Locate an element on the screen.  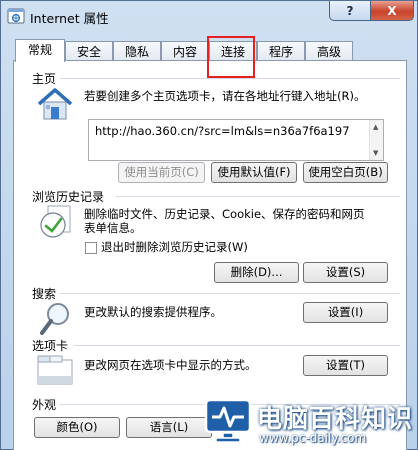
search-settings-button: 设置(I) is located at coordinates (345, 312).